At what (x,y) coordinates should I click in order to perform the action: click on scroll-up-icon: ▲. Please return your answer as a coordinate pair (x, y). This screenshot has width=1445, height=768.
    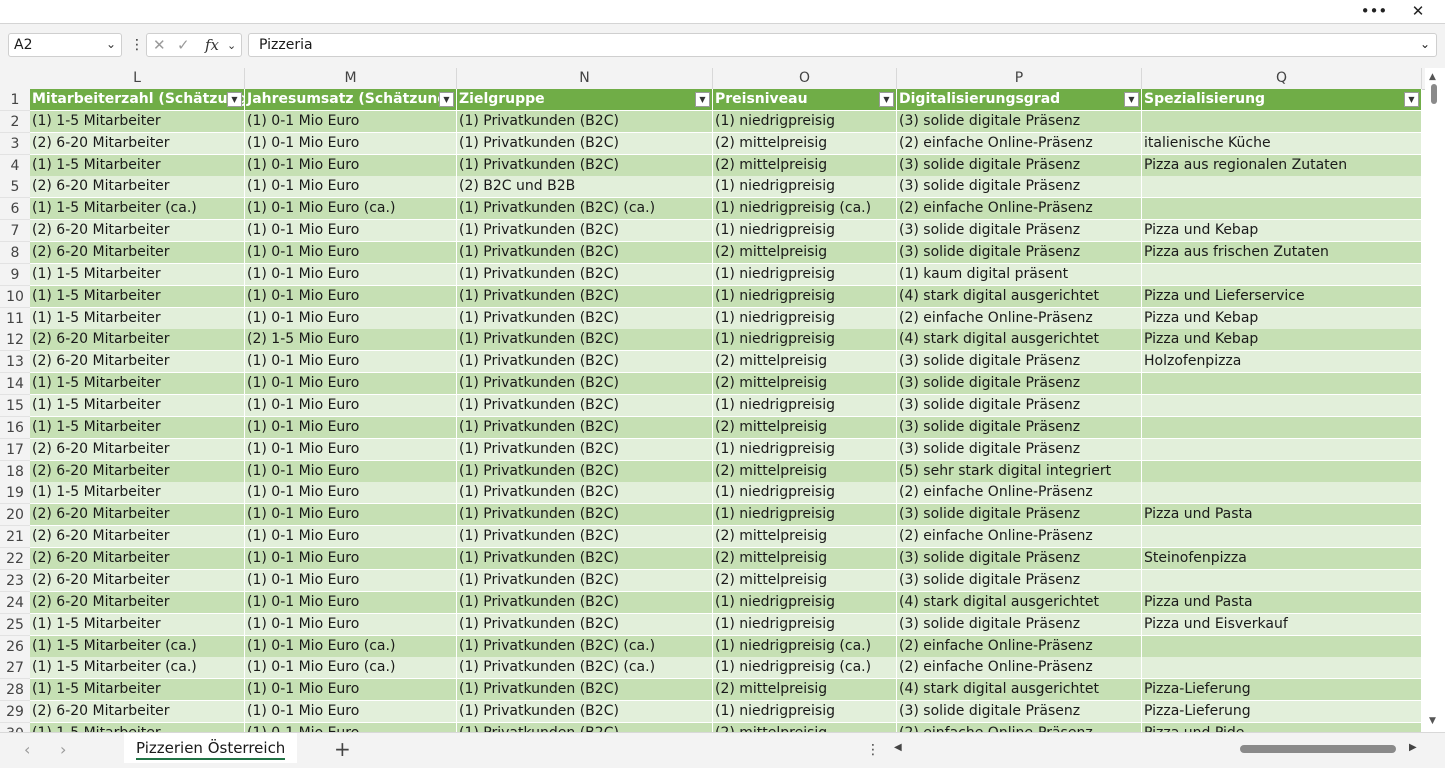
    Looking at the image, I should click on (1432, 77).